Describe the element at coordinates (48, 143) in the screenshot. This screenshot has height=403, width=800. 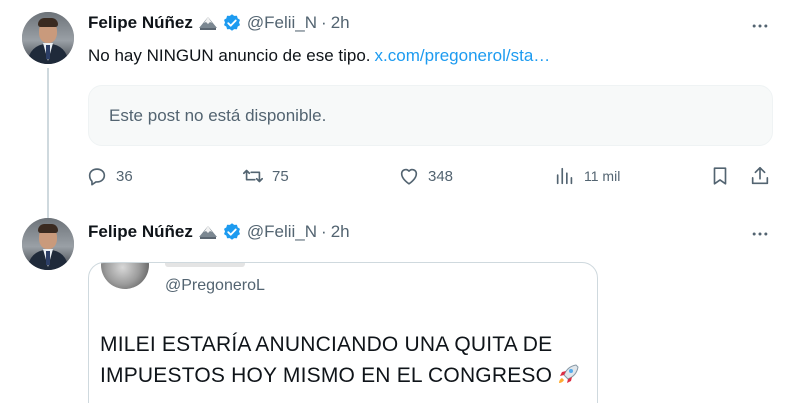
I see `thread-connector-line` at that location.